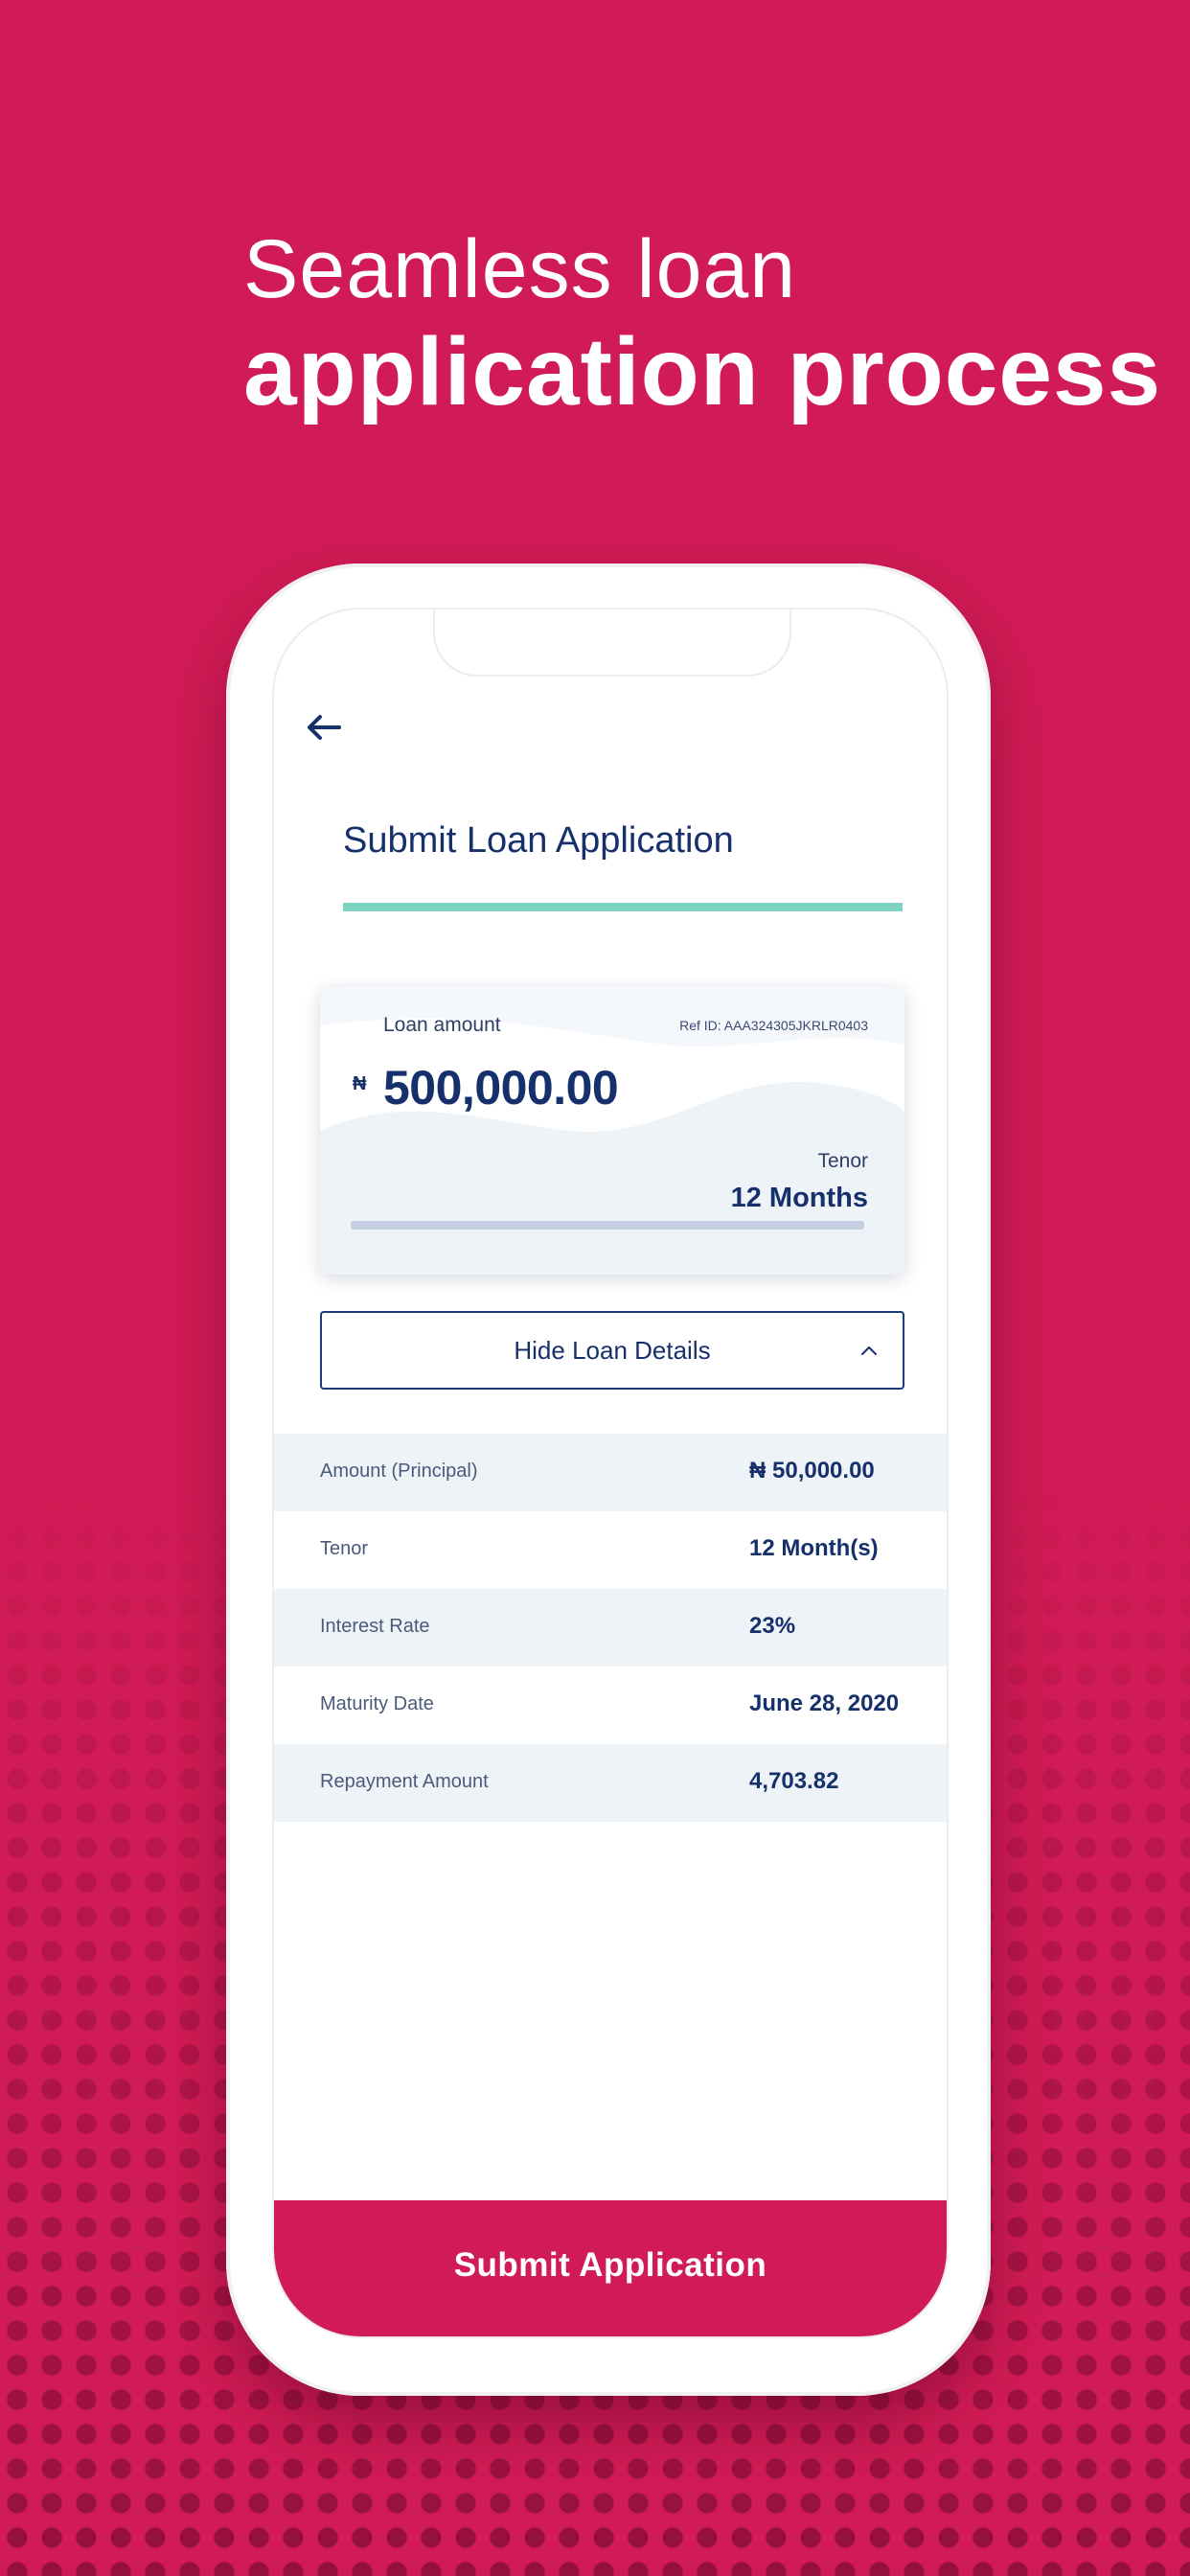 The image size is (1190, 2576). I want to click on detail-key: Tenor, so click(344, 1548).